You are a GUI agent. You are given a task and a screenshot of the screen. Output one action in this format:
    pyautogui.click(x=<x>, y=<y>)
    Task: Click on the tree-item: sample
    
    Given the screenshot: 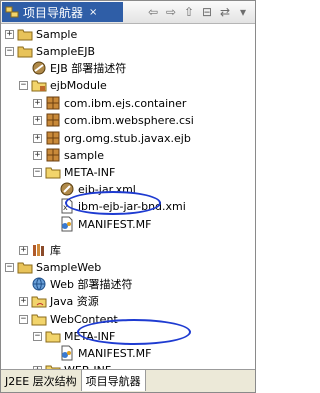 What is the action you would take?
    pyautogui.click(x=74, y=155)
    